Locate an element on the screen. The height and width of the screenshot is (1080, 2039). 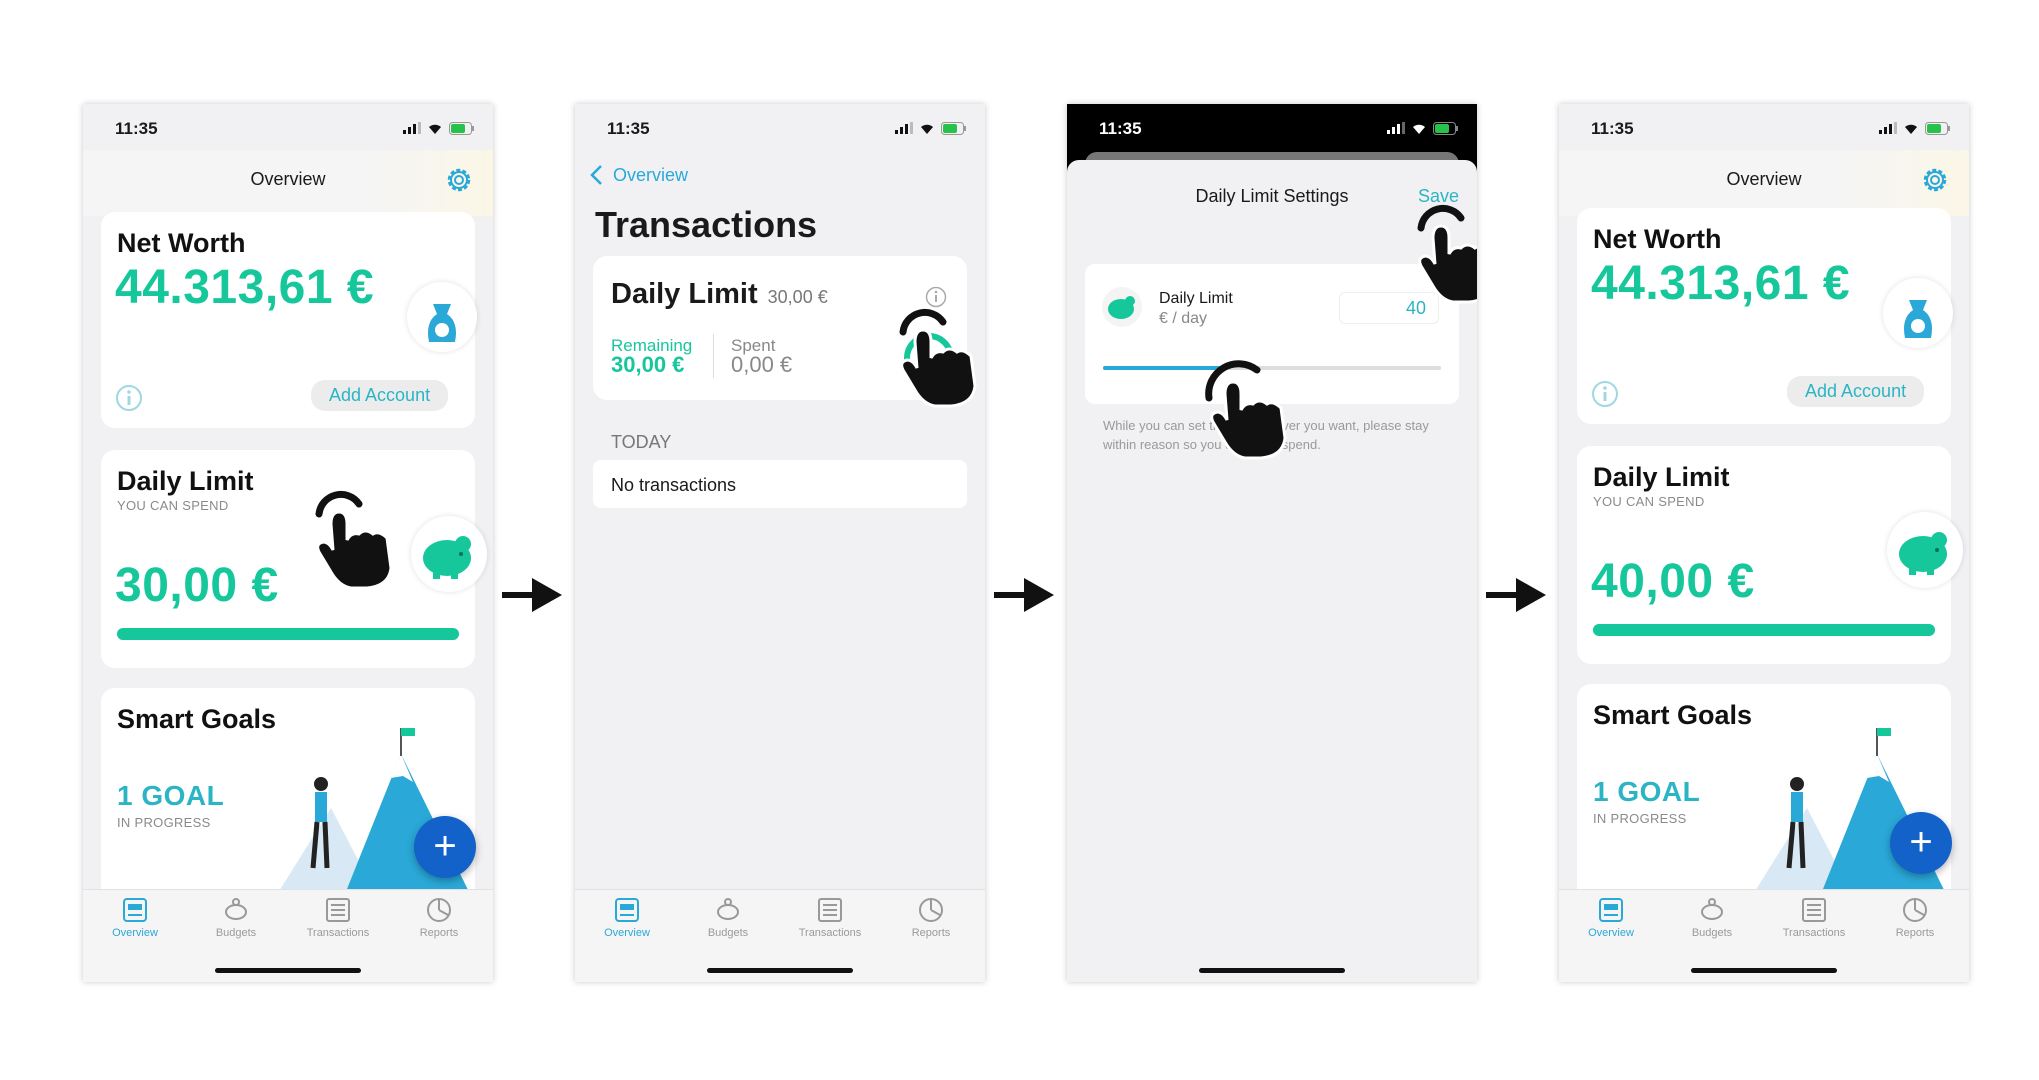
goal-status: IN PROGRESS is located at coordinates (164, 822).